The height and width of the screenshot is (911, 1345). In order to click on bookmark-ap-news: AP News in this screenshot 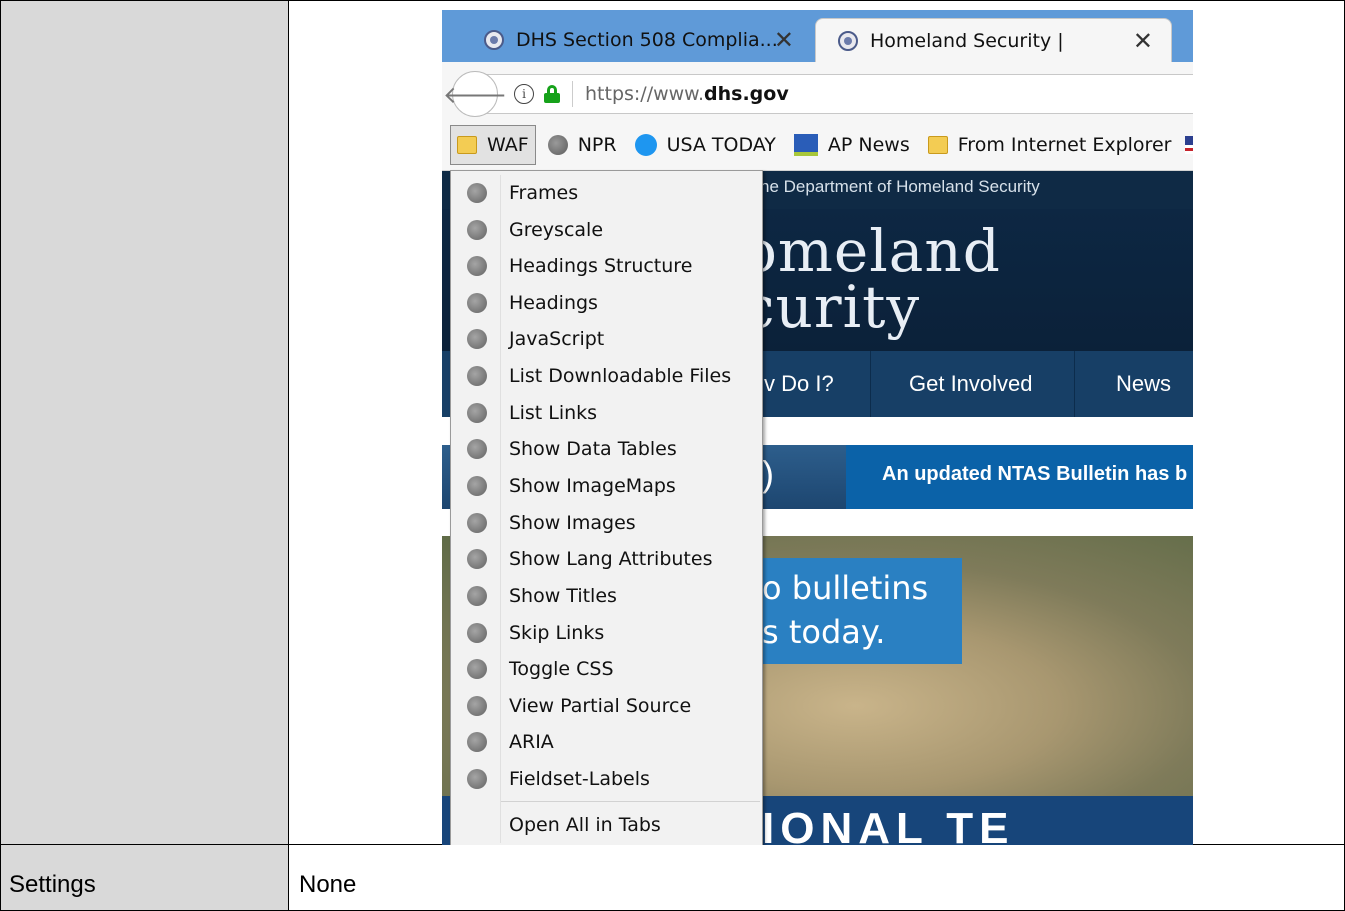, I will do `click(852, 145)`.